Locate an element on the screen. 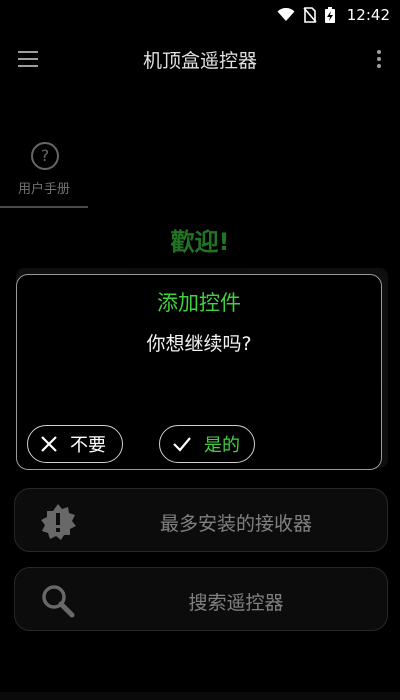 This screenshot has height=700, width=400. dialog-title: 添加控件 is located at coordinates (199, 303).